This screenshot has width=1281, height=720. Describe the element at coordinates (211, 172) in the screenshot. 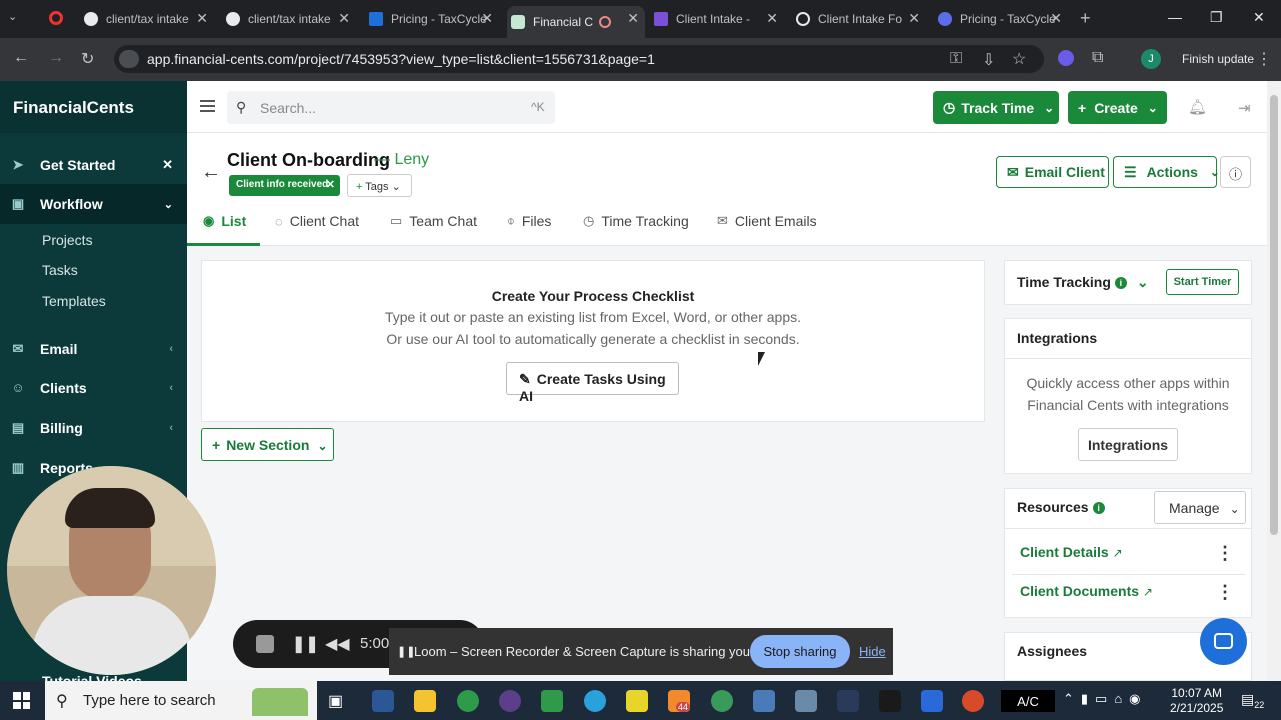

I see `back-arrow-icon: ←` at that location.